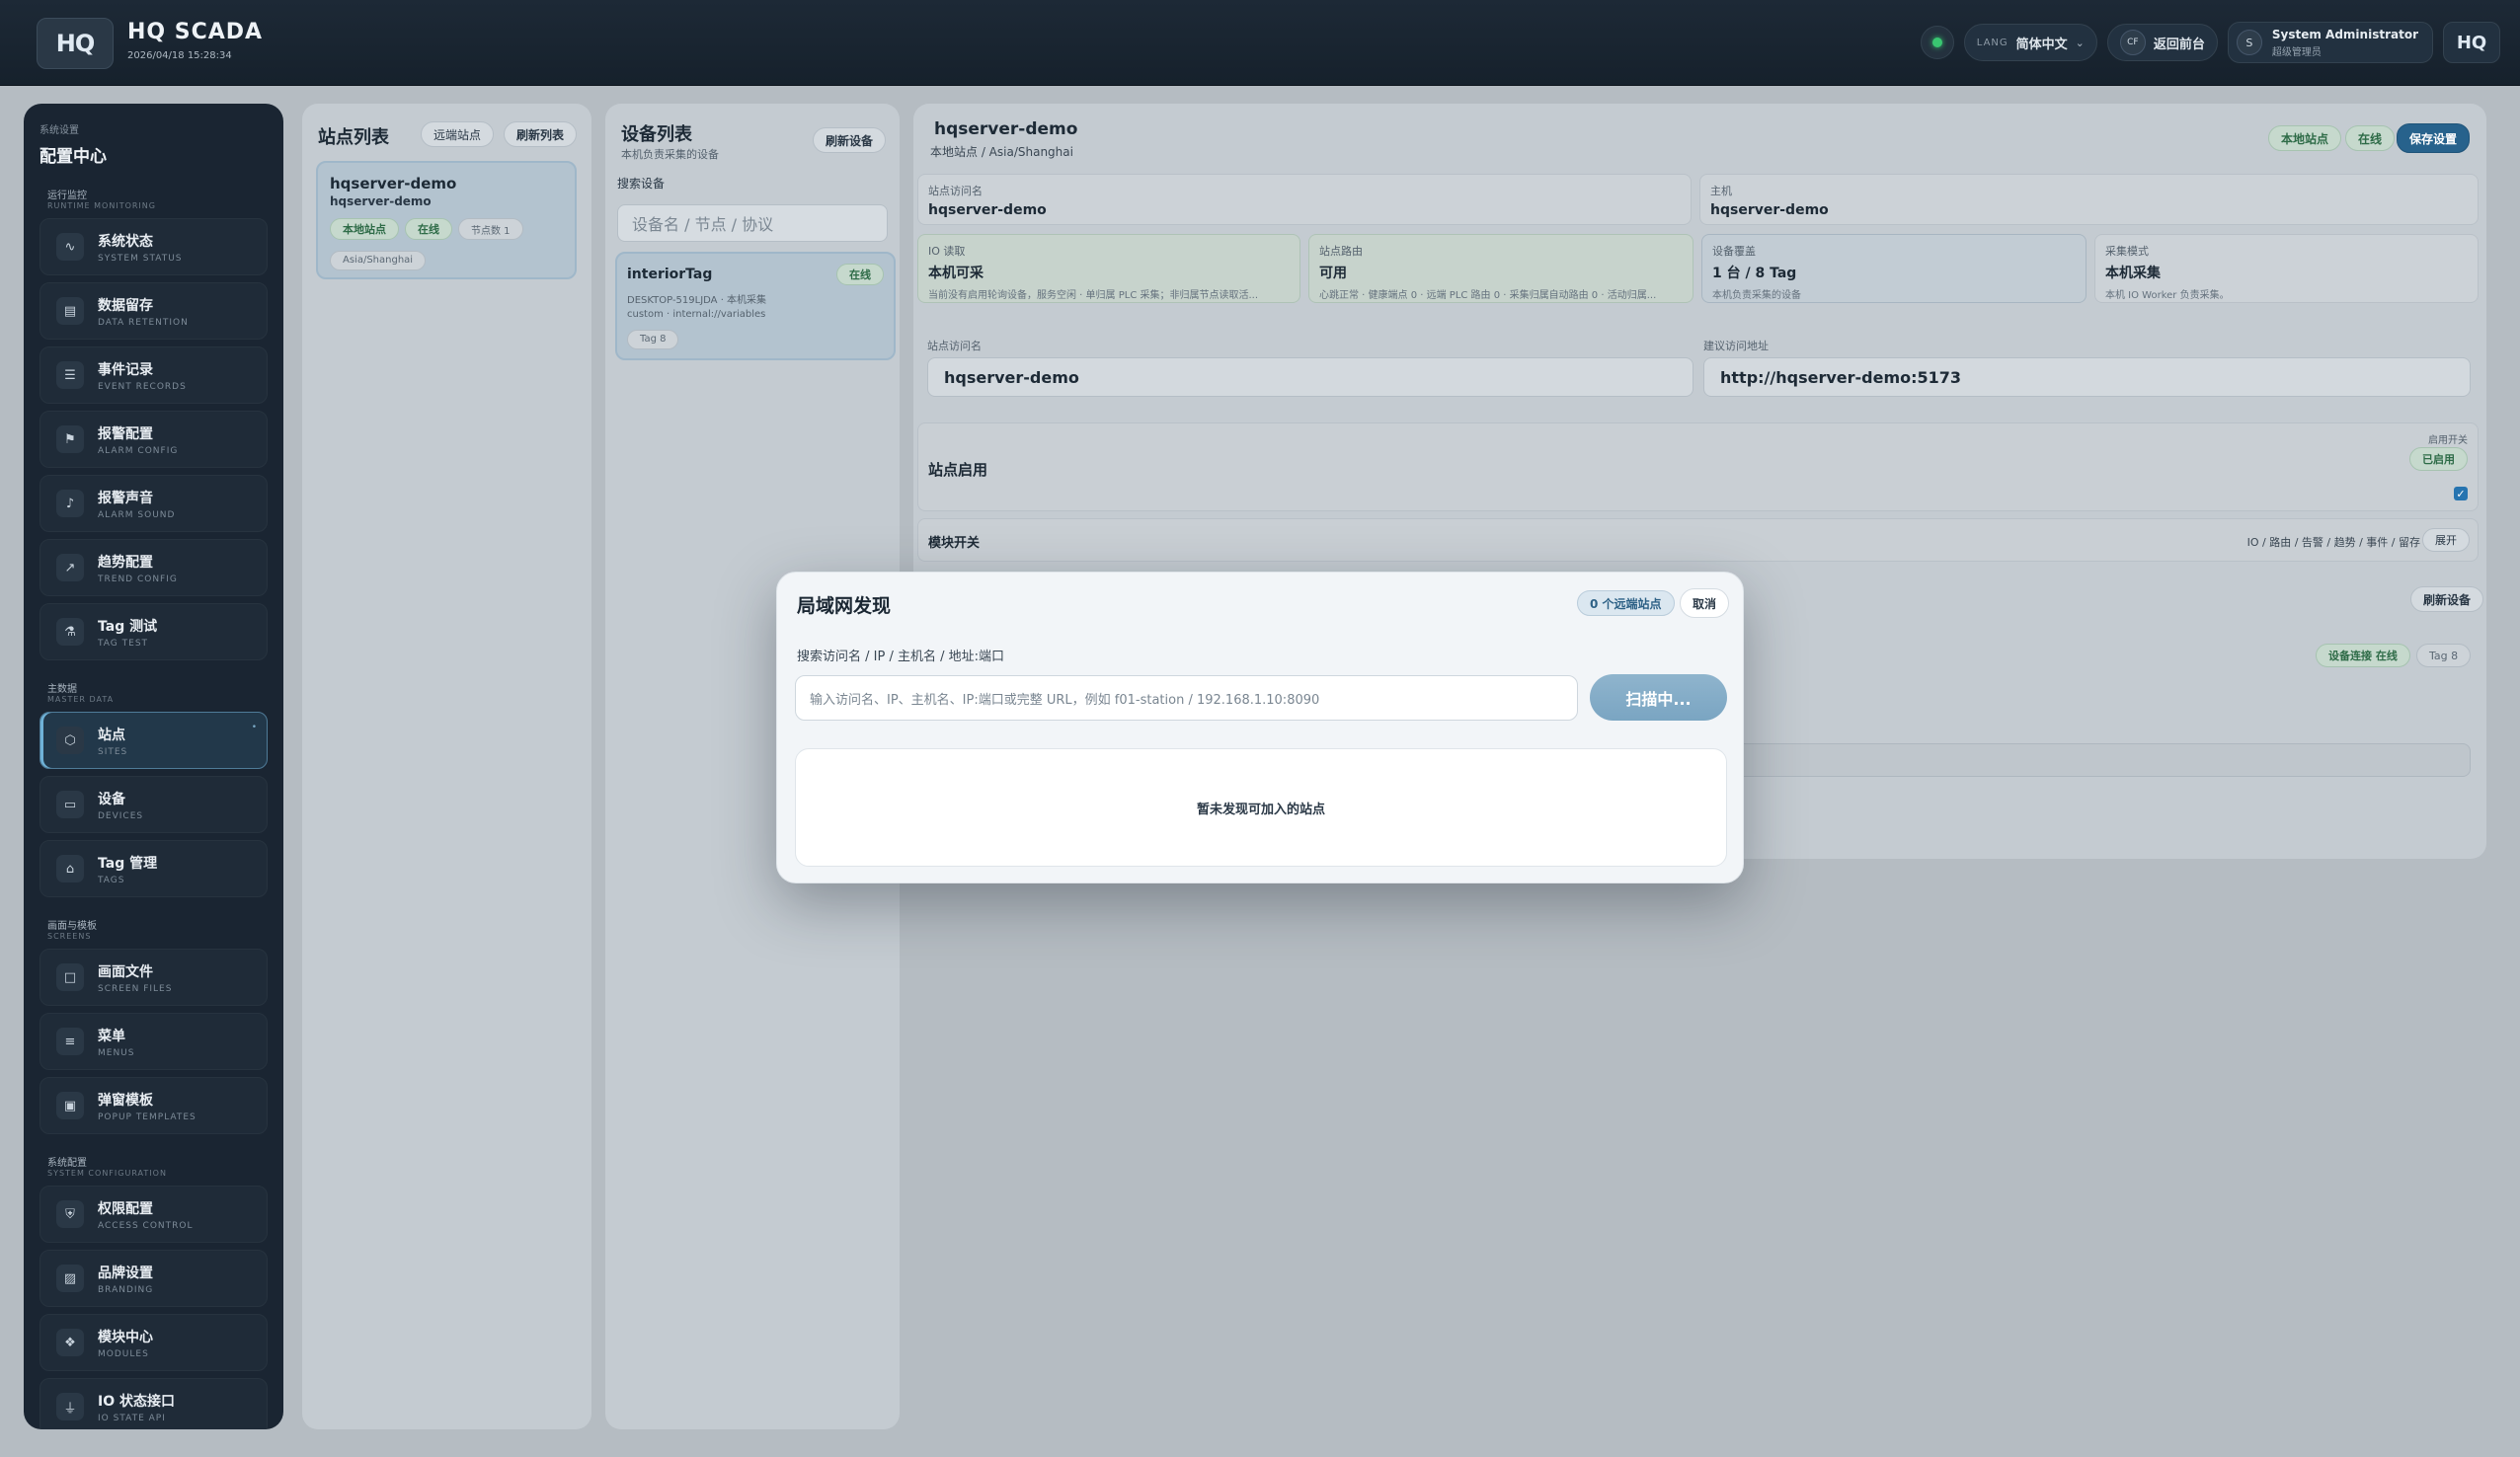  I want to click on empty-results-text: 暂未发现可加入的站点, so click(1260, 809).